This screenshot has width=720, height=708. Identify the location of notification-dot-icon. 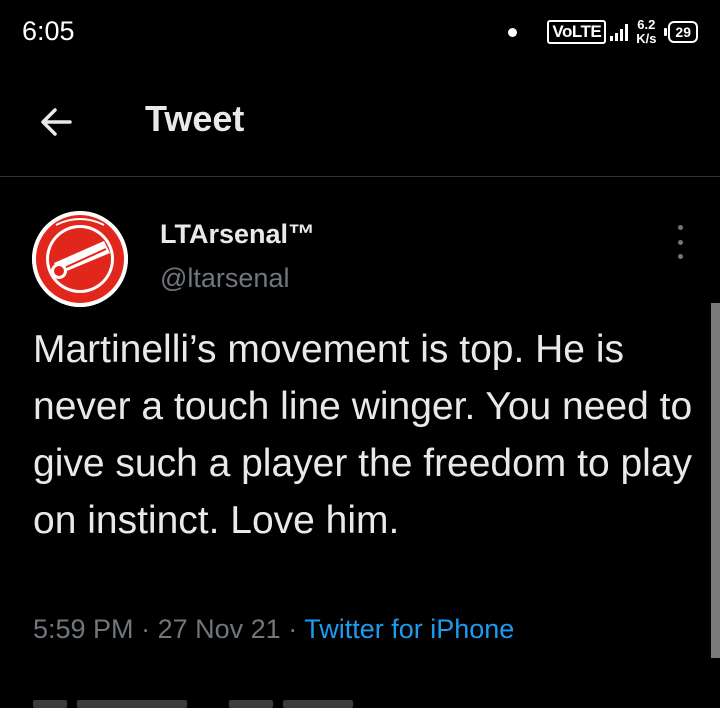
(513, 32).